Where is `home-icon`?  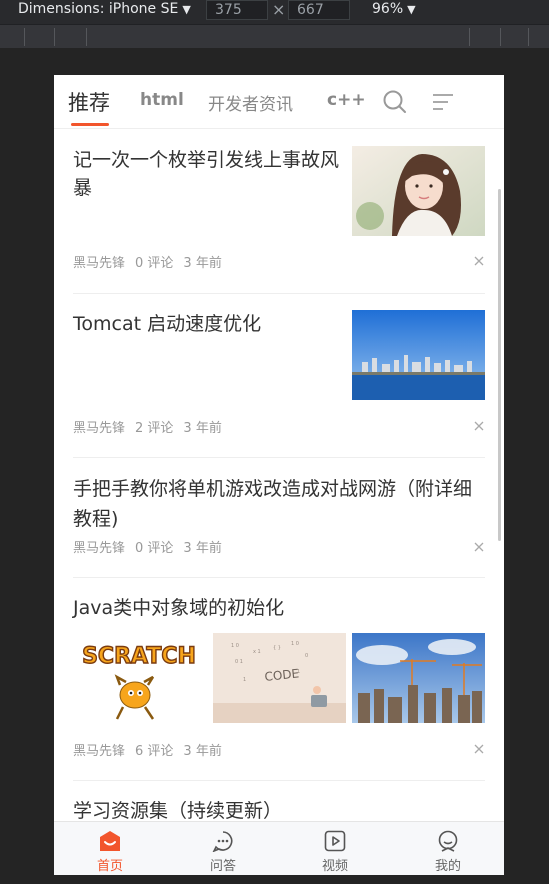
home-icon is located at coordinates (110, 841).